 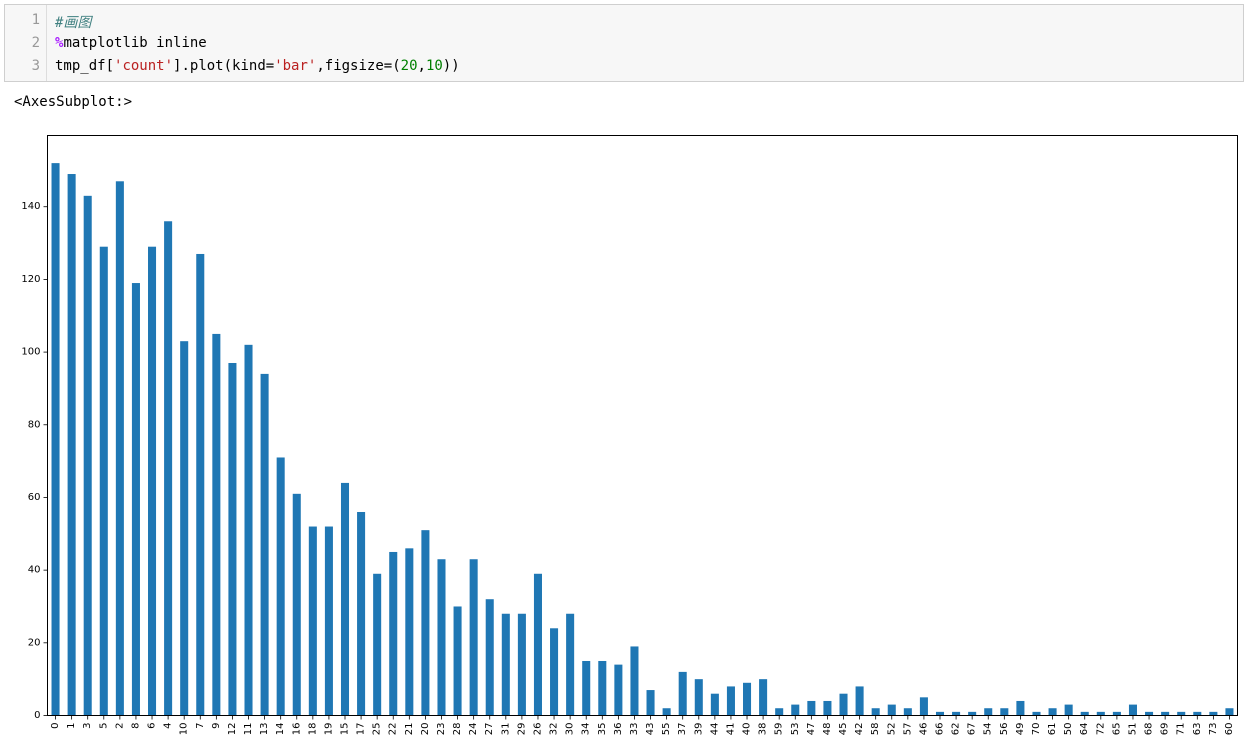 I want to click on x-tick-label: 62, so click(x=956, y=729).